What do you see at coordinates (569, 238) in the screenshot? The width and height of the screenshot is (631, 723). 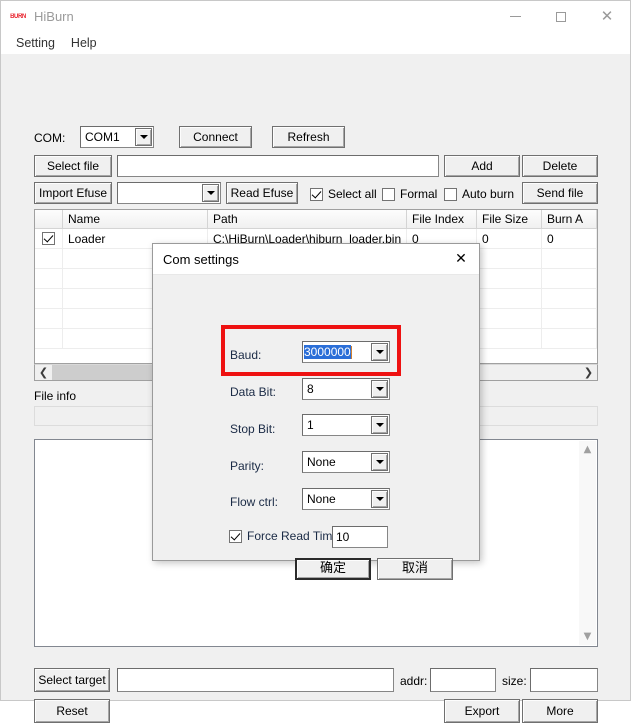 I see `cell-burn-addr: 0` at bounding box center [569, 238].